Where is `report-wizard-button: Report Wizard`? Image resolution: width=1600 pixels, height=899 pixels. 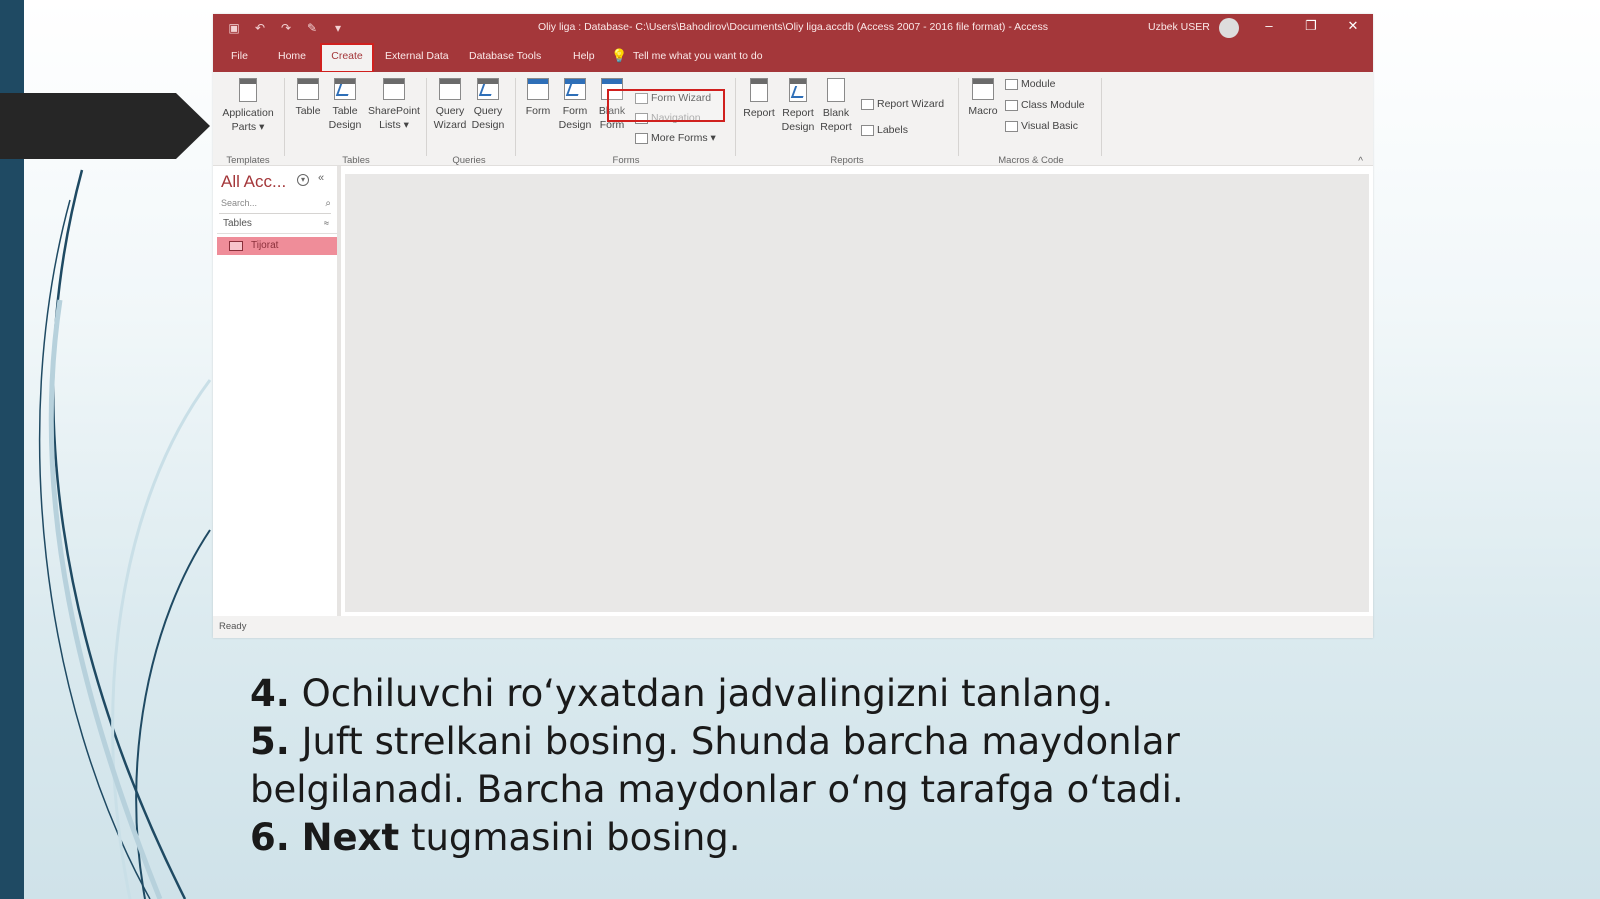
report-wizard-button: Report Wizard is located at coordinates (902, 104).